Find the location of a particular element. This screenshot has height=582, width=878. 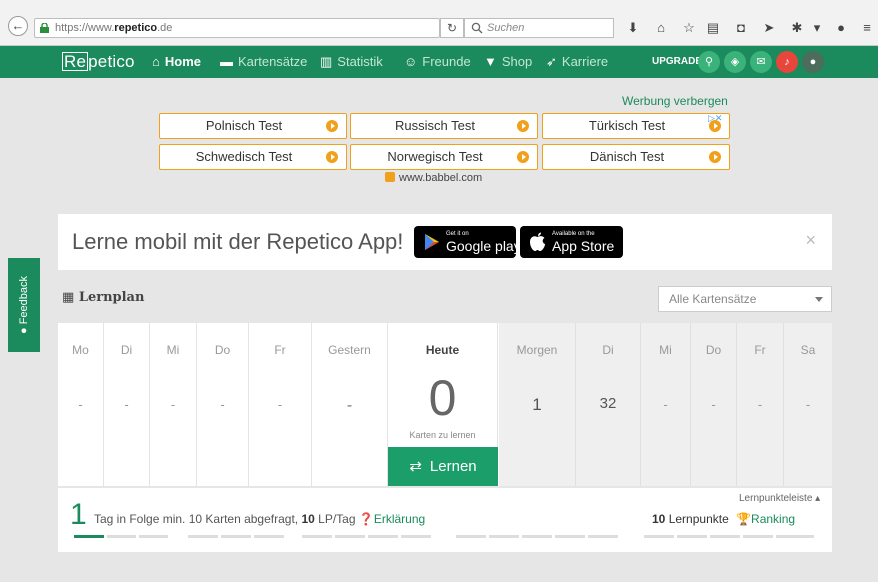

messages-circle-icon: ✉ is located at coordinates (761, 62).